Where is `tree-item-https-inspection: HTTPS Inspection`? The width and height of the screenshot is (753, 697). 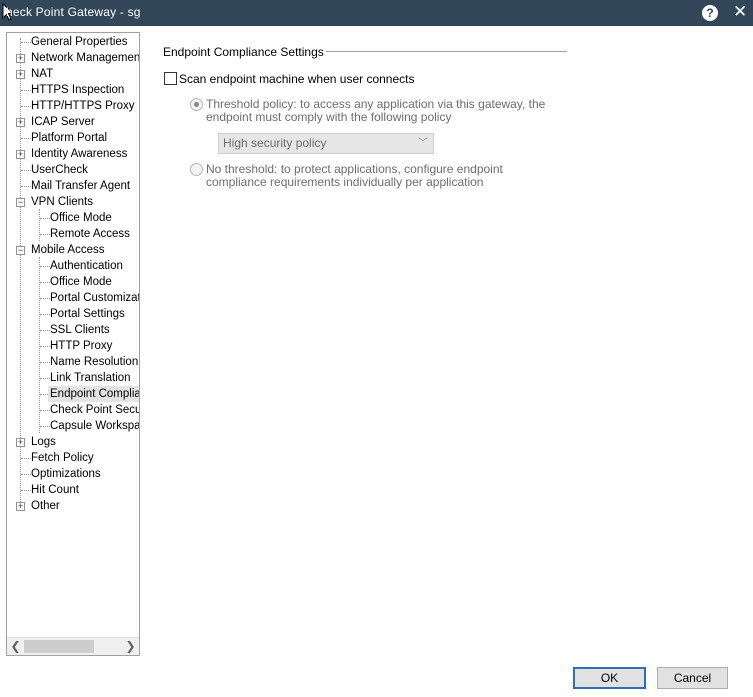
tree-item-https-inspection: HTTPS Inspection is located at coordinates (77, 90).